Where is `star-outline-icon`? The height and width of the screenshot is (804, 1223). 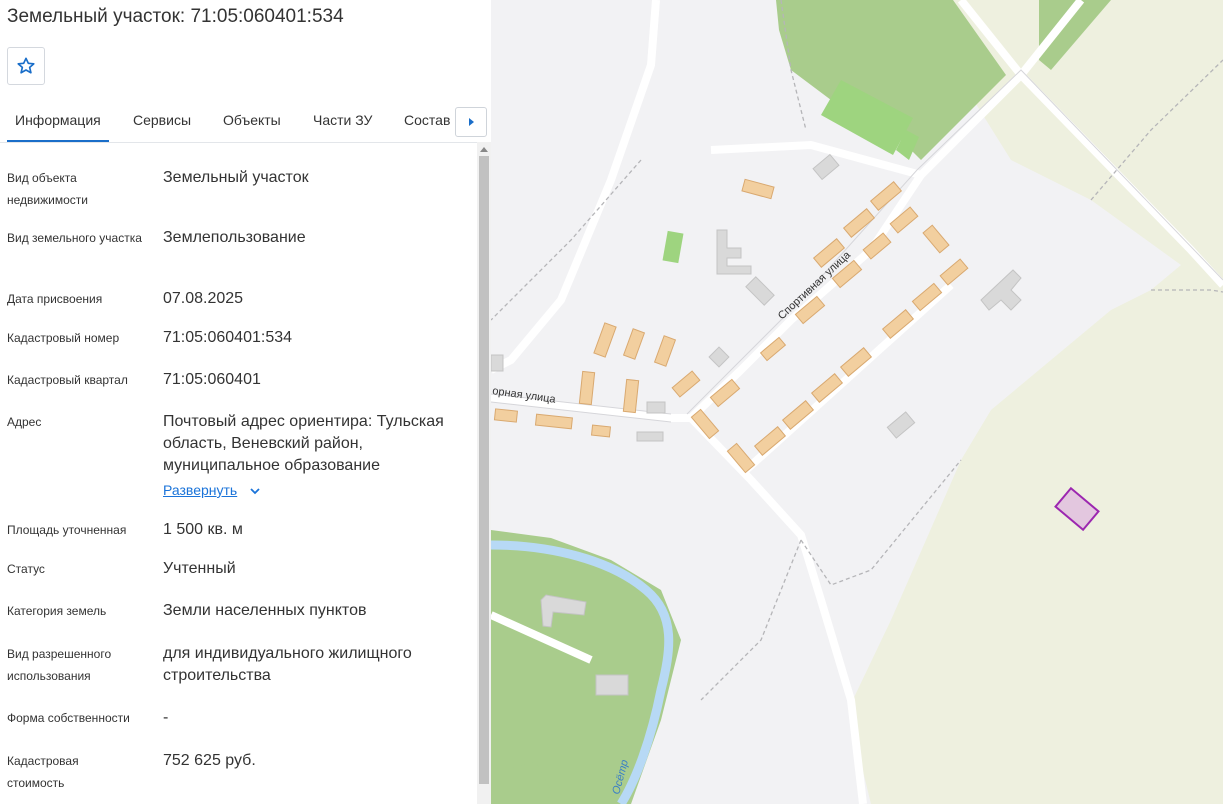
star-outline-icon is located at coordinates (26, 65).